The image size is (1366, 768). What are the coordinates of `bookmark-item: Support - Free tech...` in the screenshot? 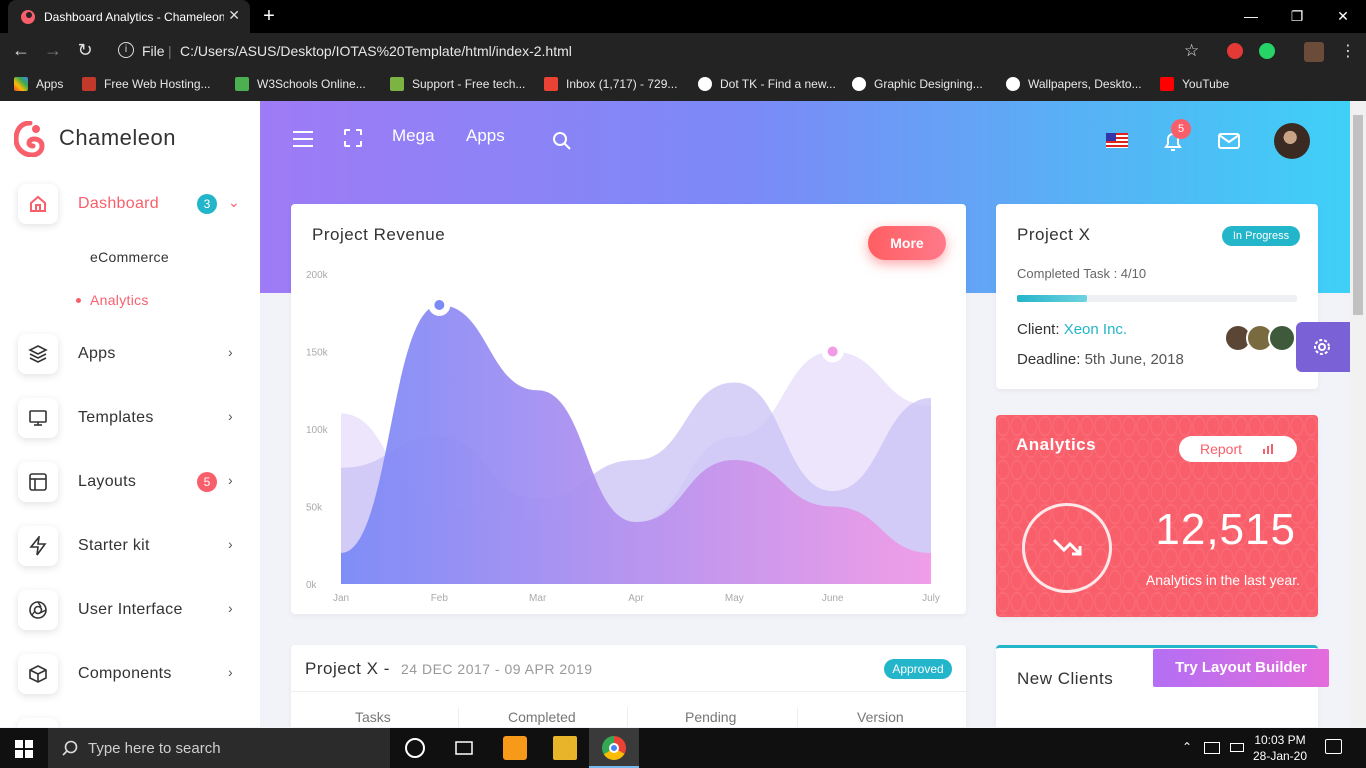 It's located at (457, 84).